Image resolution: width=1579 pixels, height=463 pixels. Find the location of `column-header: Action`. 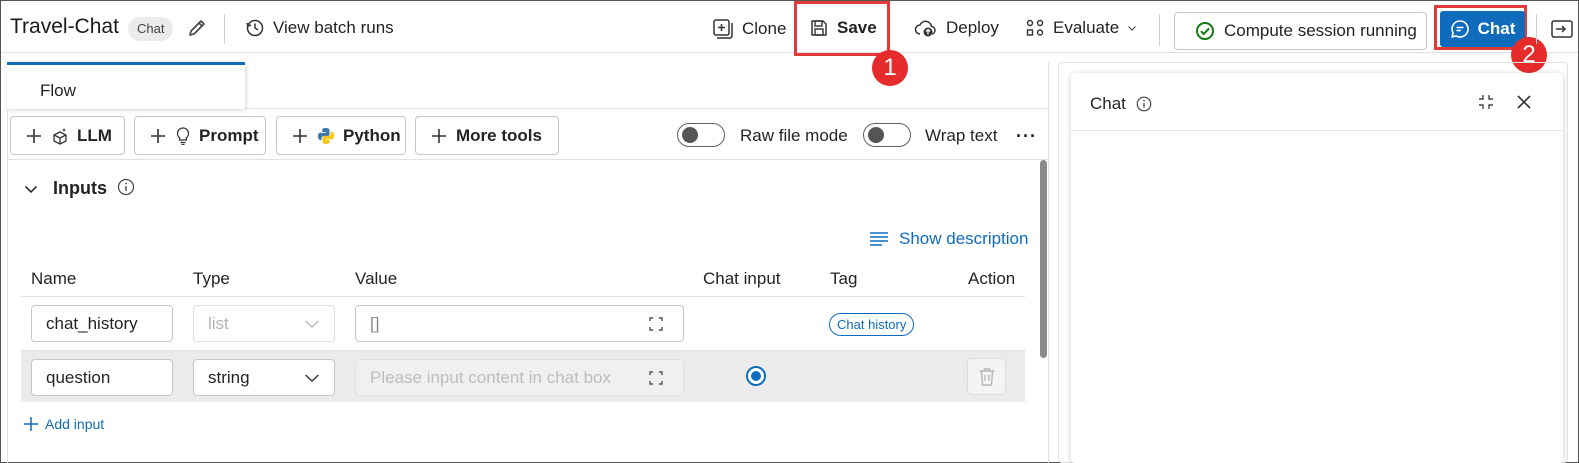

column-header: Action is located at coordinates (992, 278).